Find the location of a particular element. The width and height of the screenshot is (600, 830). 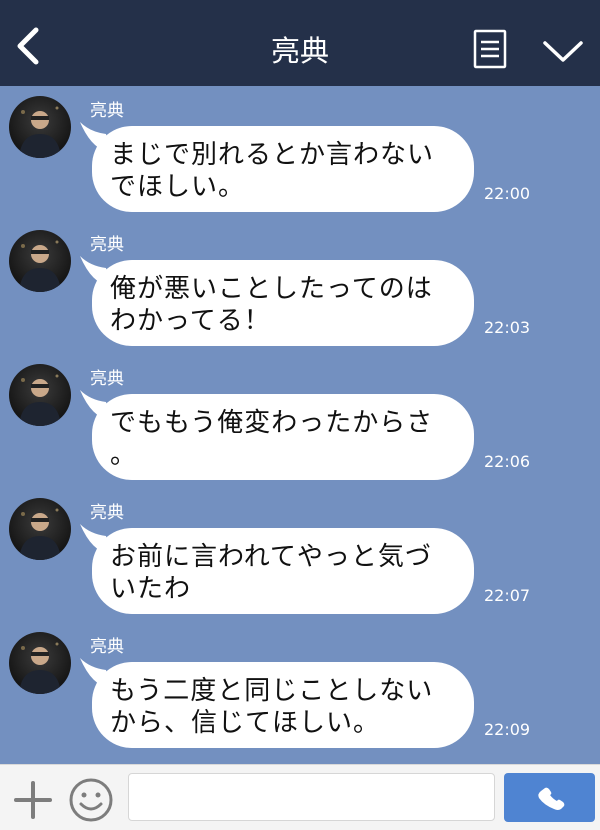

emoji-button is located at coordinates (91, 800).